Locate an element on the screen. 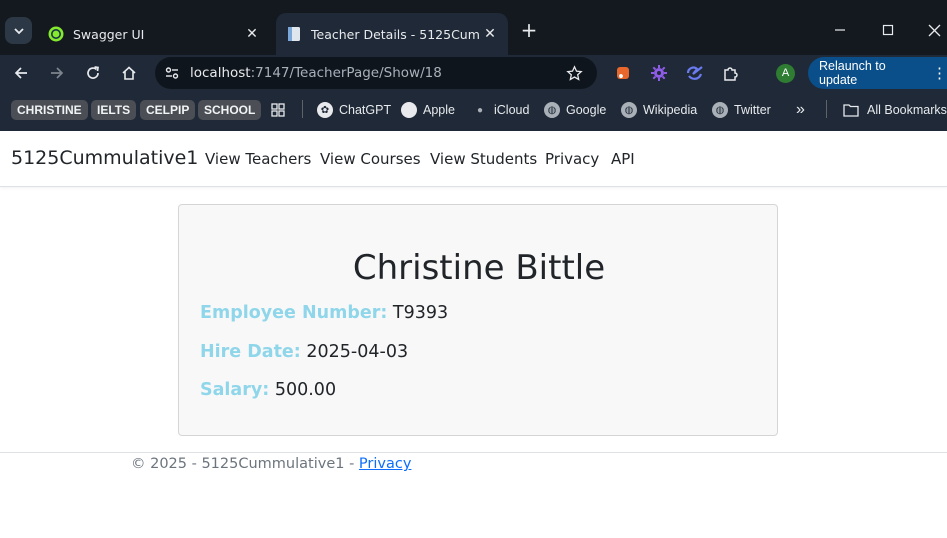  site-settings-icon is located at coordinates (172, 73).